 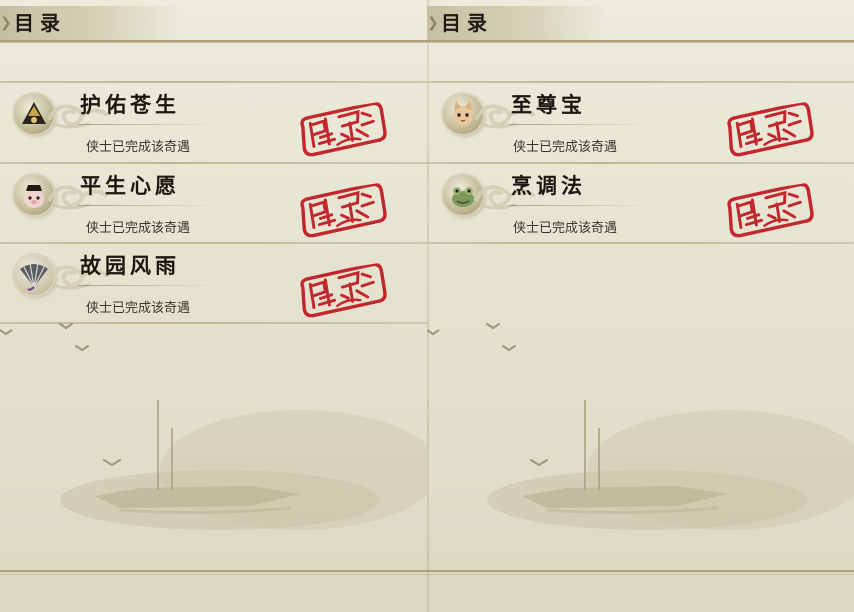 What do you see at coordinates (640, 243) in the screenshot?
I see `row-divider` at bounding box center [640, 243].